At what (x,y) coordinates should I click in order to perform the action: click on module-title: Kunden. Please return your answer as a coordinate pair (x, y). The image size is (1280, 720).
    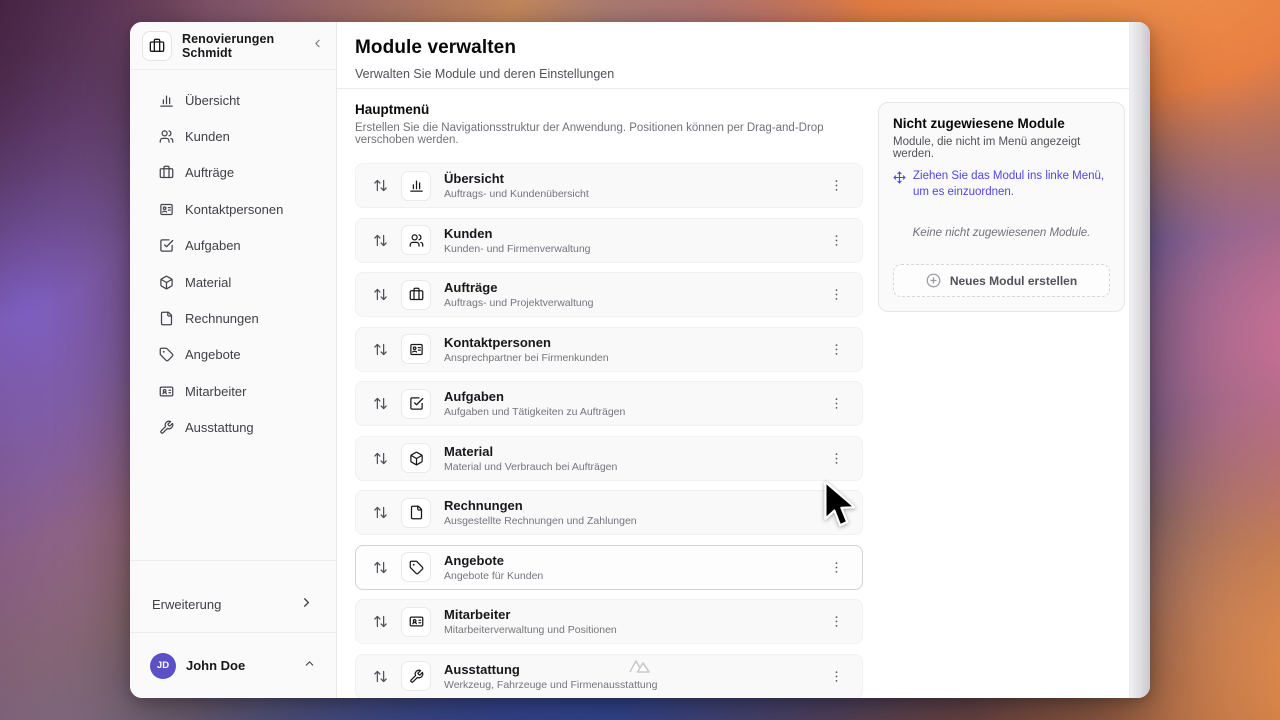
    Looking at the image, I should click on (468, 233).